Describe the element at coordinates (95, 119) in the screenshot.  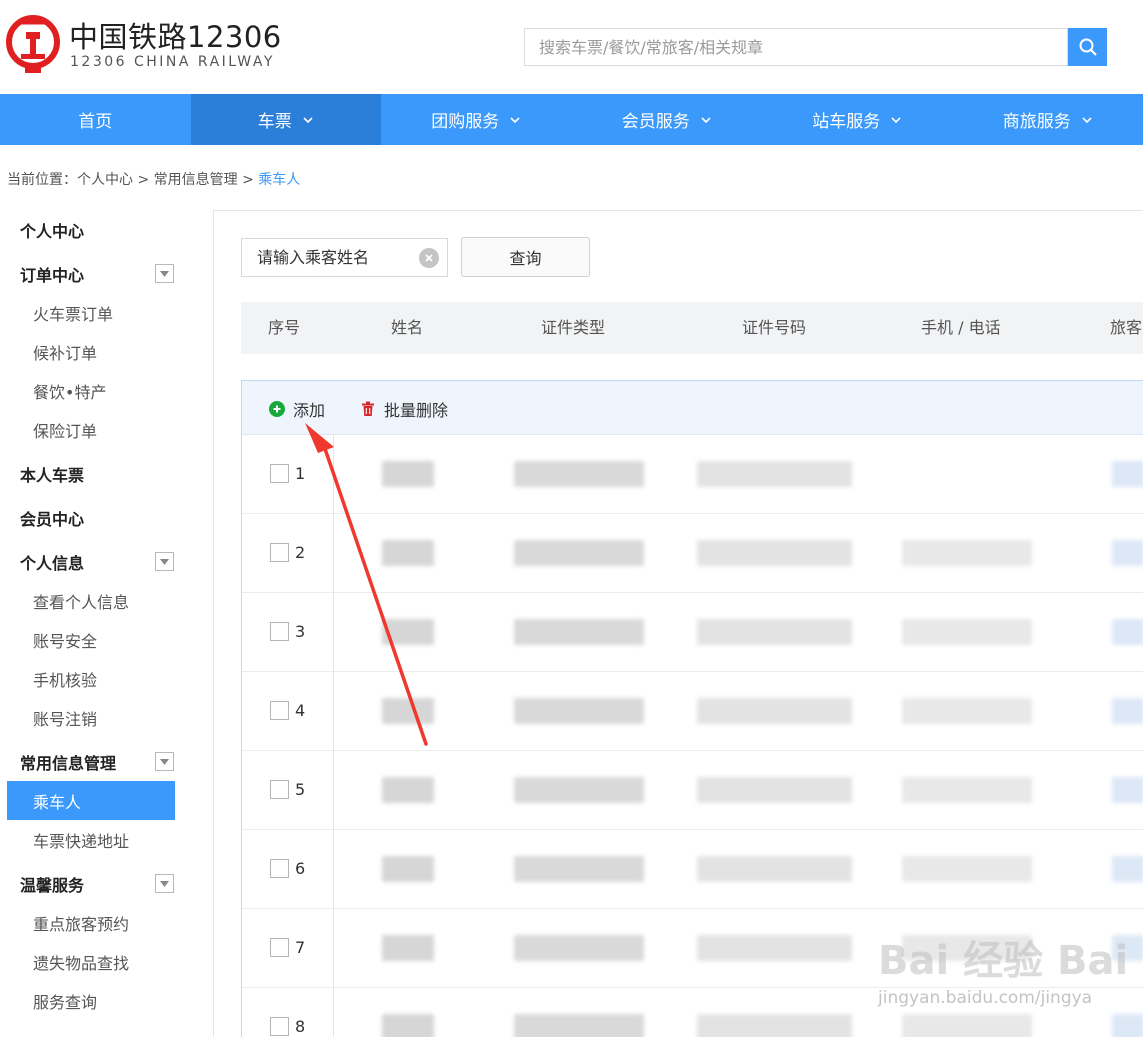
I see `nav-item-home: 首页` at that location.